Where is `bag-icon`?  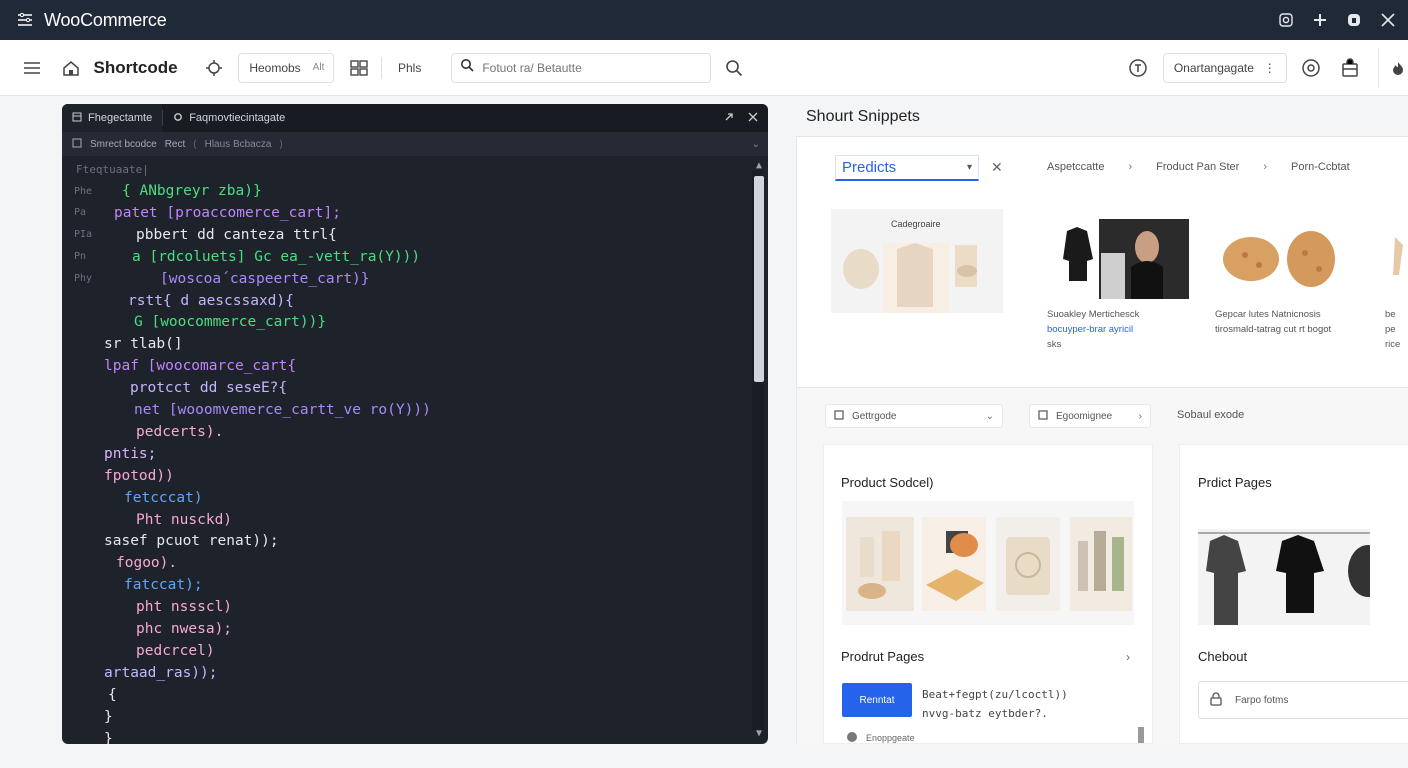
bag-icon is located at coordinates (1349, 68).